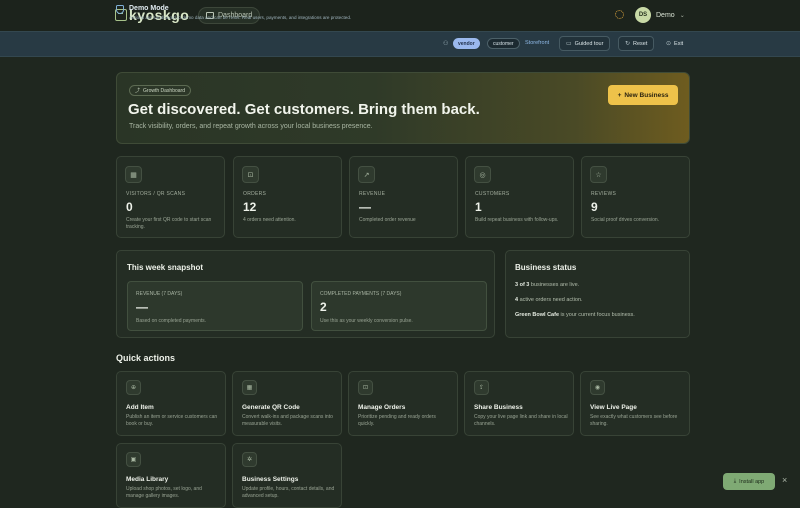 The image size is (800, 508). Describe the element at coordinates (482, 174) in the screenshot. I see `users-icon: ◎` at that location.